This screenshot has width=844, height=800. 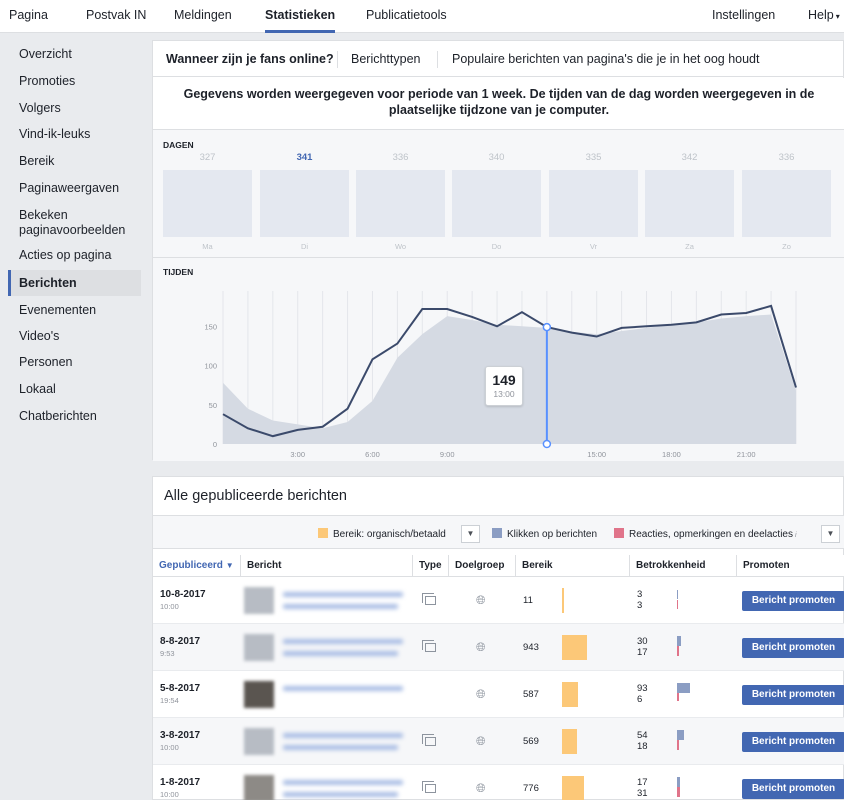 What do you see at coordinates (74, 336) in the screenshot?
I see `sidebar-item-videos: Video's` at bounding box center [74, 336].